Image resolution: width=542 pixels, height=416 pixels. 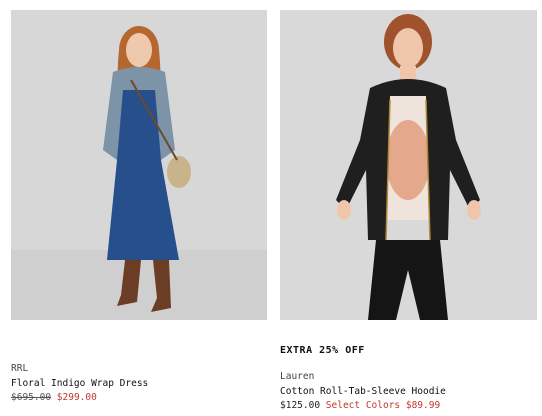 I want to click on sale-price: $299.00, so click(x=76, y=397).